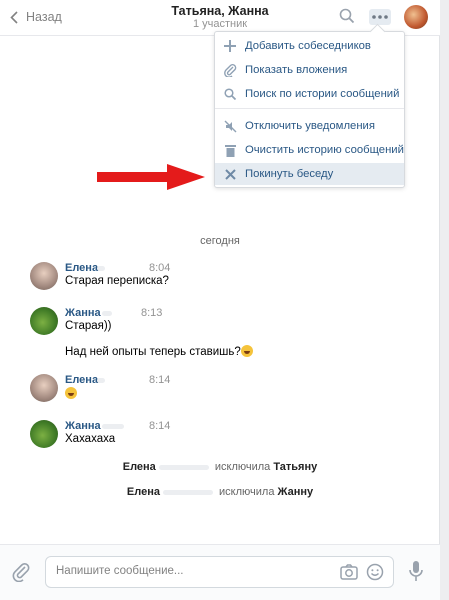 The image size is (449, 600). I want to click on menu-divider, so click(309, 108).